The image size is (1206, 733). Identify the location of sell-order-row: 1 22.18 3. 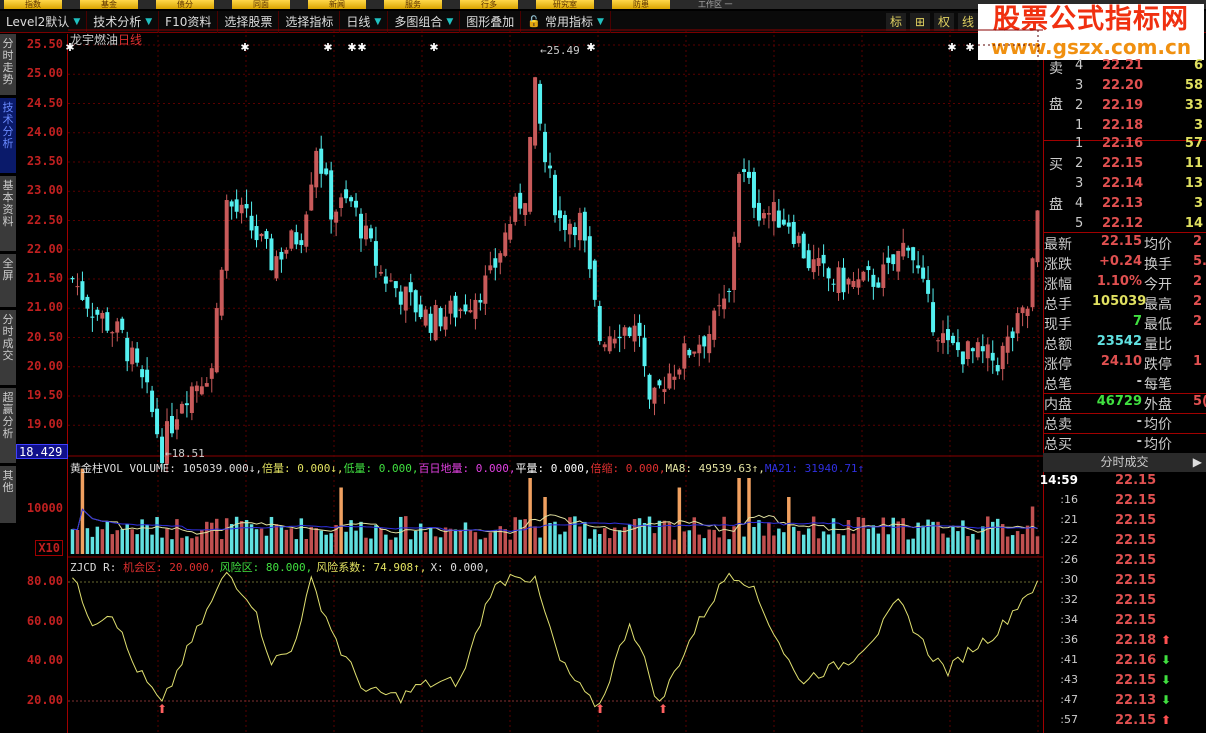
(1125, 128).